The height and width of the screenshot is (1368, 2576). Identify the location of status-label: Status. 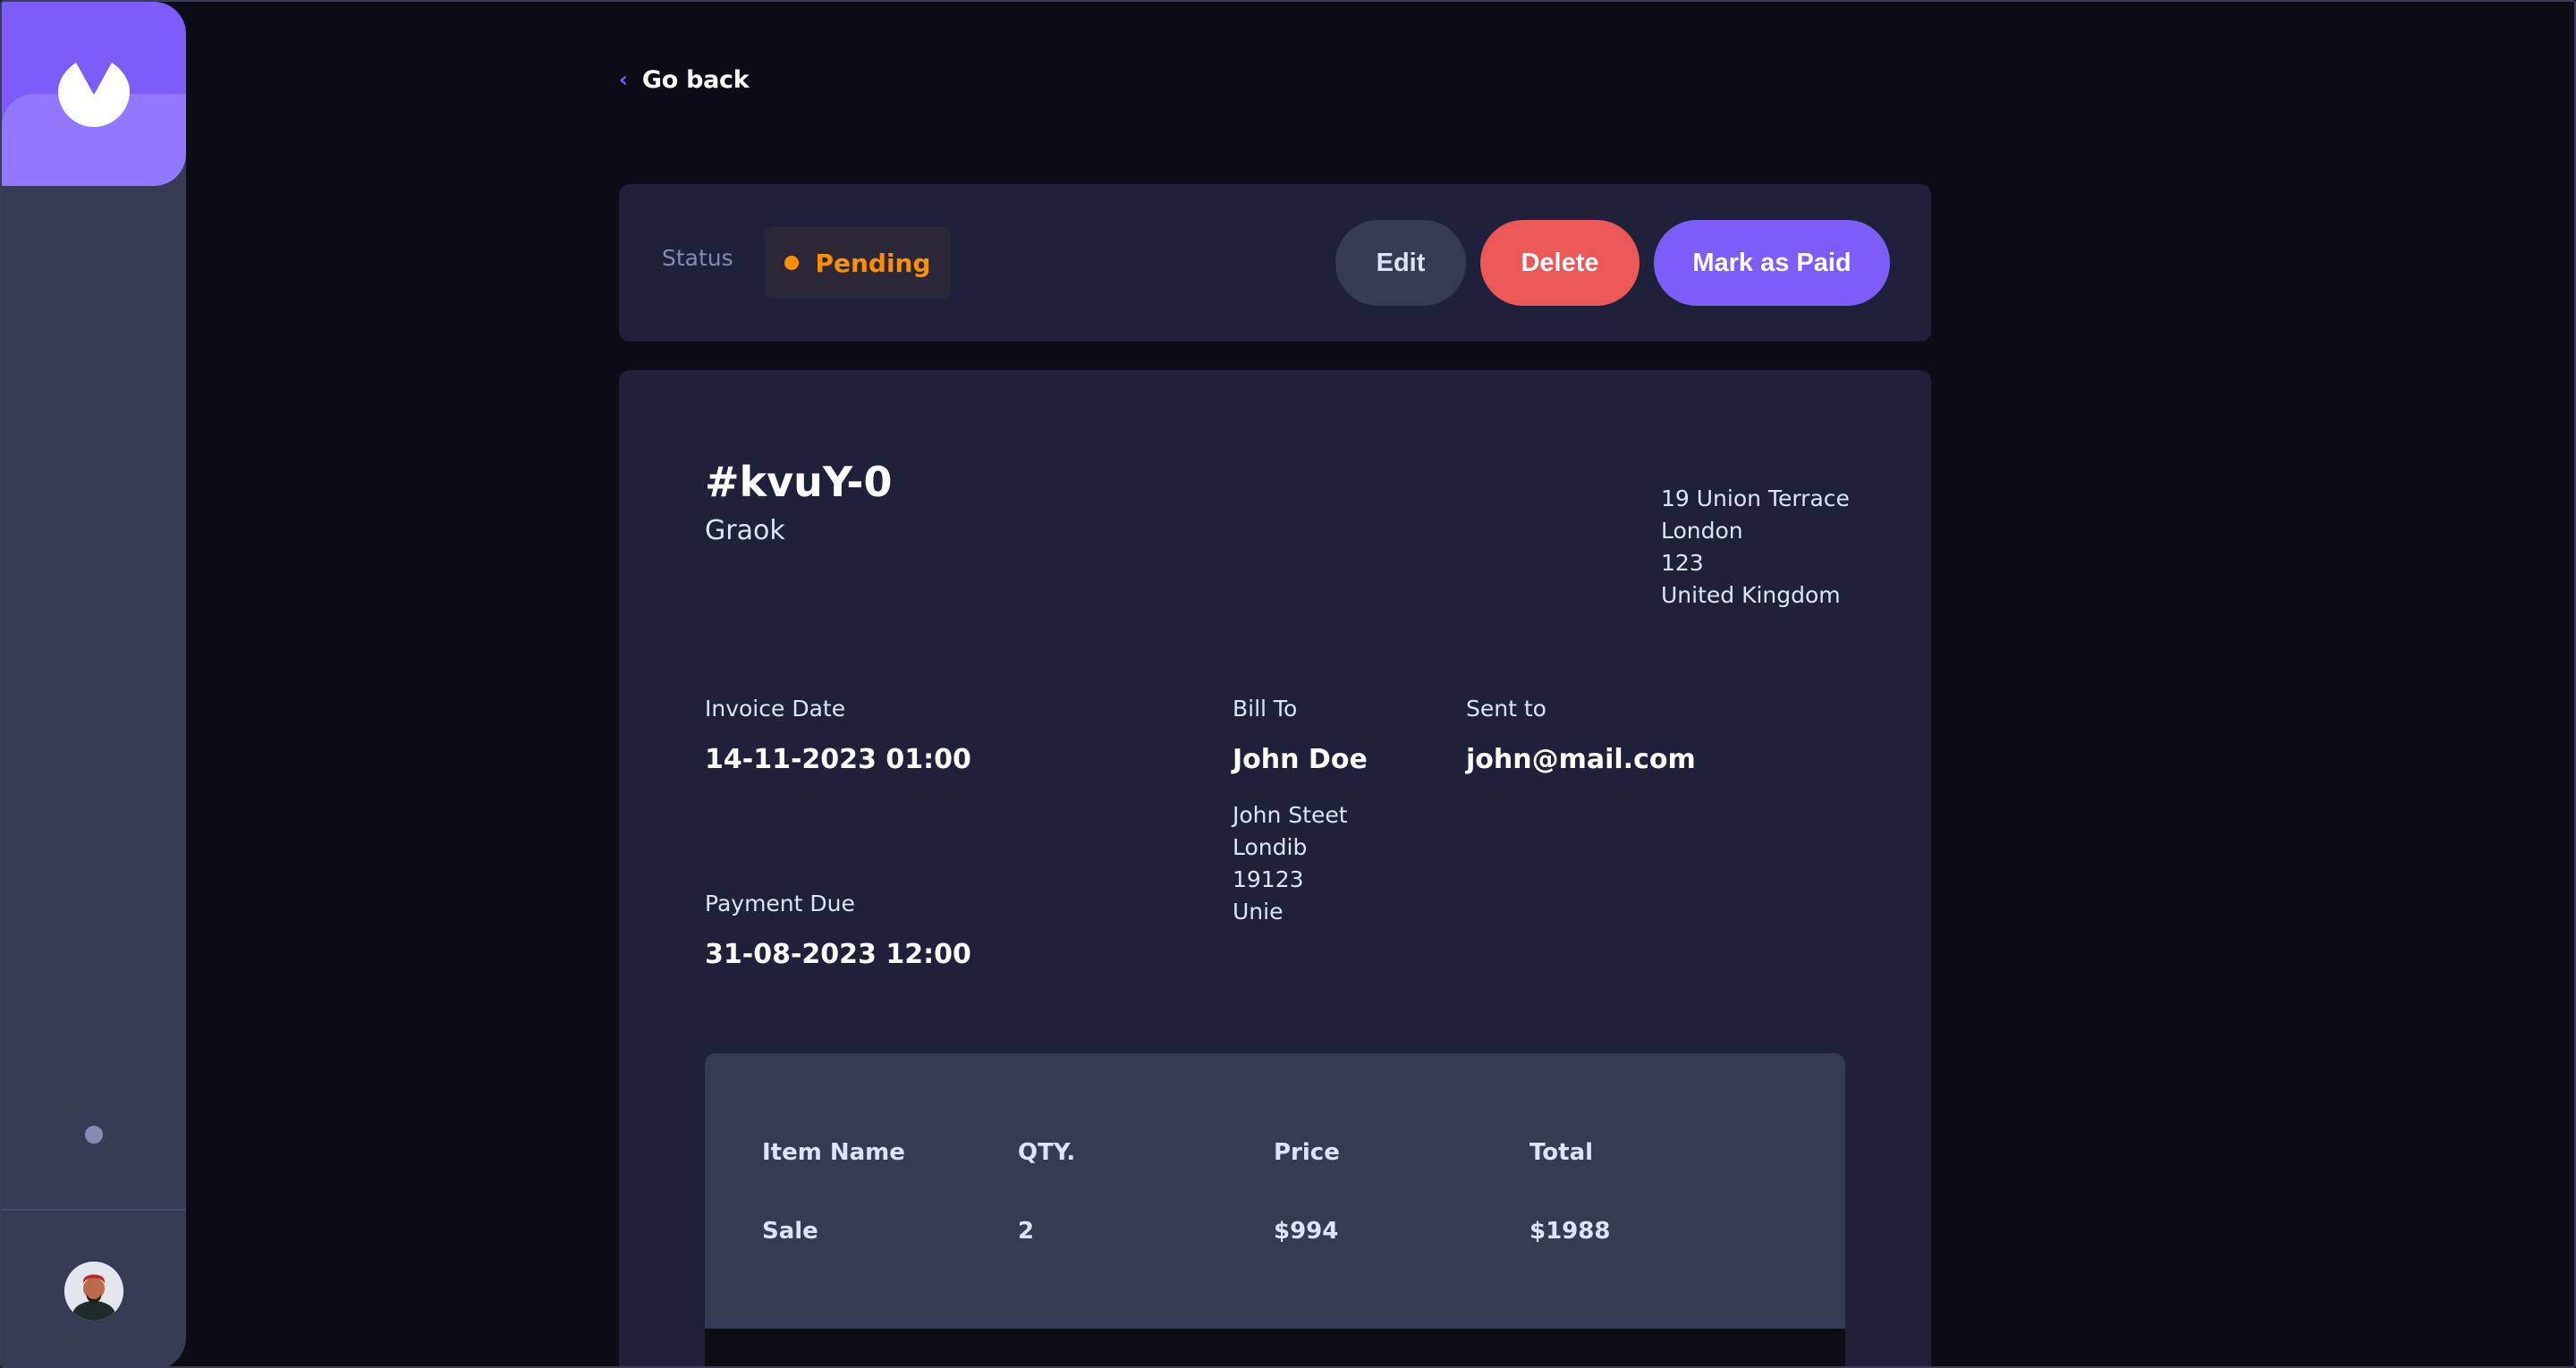
(697, 258).